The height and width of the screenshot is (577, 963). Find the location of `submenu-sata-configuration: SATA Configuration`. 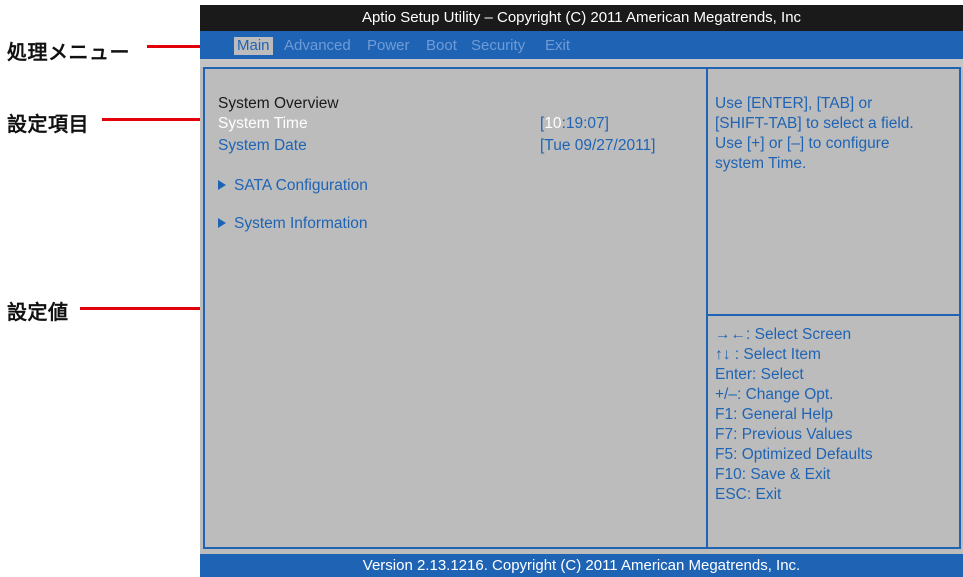

submenu-sata-configuration: SATA Configuration is located at coordinates (293, 186).